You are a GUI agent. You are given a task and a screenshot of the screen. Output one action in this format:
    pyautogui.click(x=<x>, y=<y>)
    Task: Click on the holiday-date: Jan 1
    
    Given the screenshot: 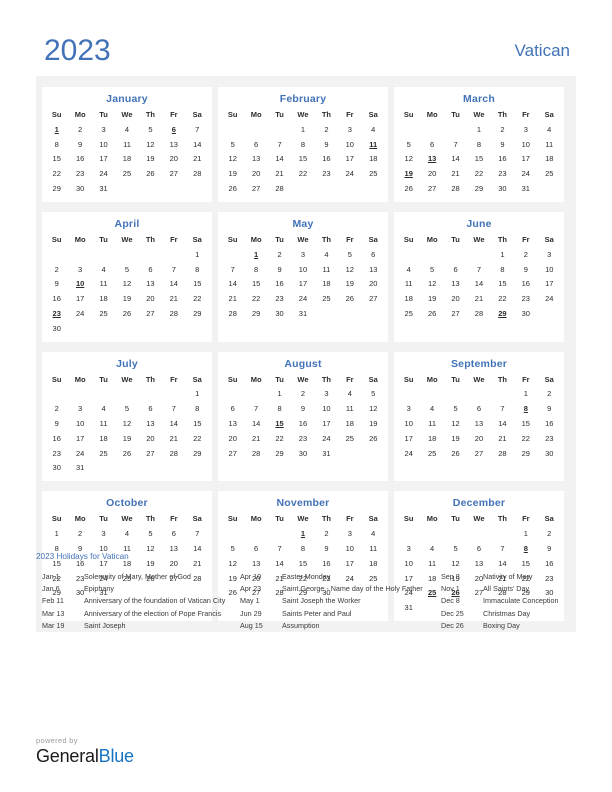 What is the action you would take?
    pyautogui.click(x=51, y=576)
    